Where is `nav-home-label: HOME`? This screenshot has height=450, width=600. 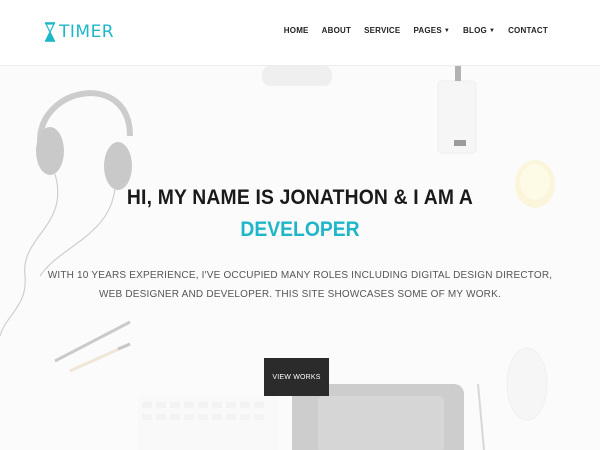
nav-home-label: HOME is located at coordinates (296, 30).